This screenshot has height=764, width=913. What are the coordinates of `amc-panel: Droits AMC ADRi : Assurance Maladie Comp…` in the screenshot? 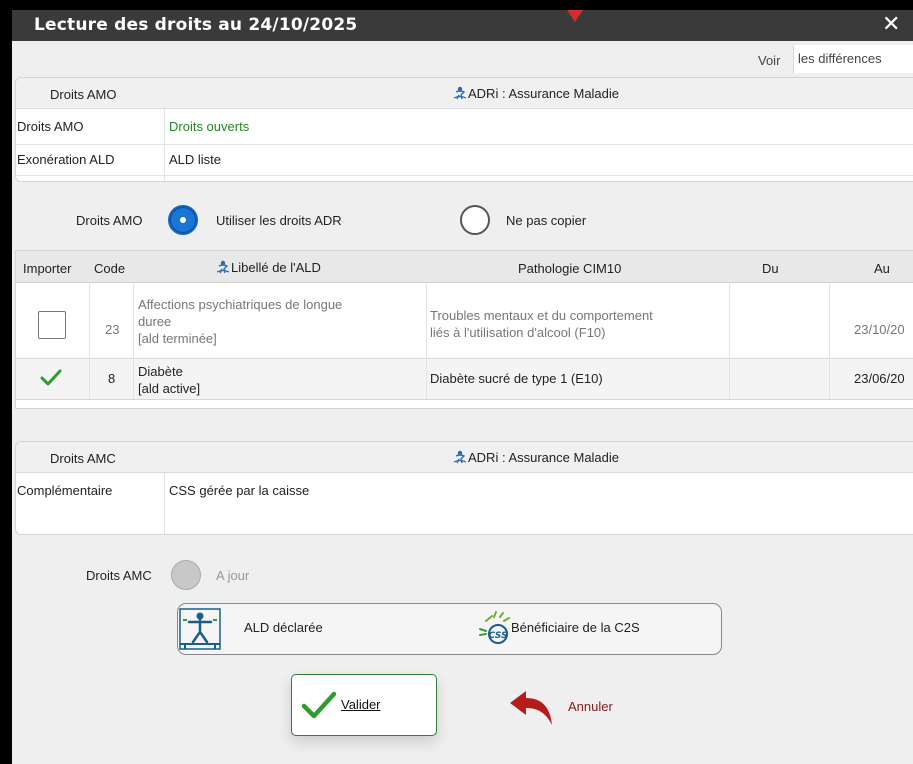 It's located at (464, 488).